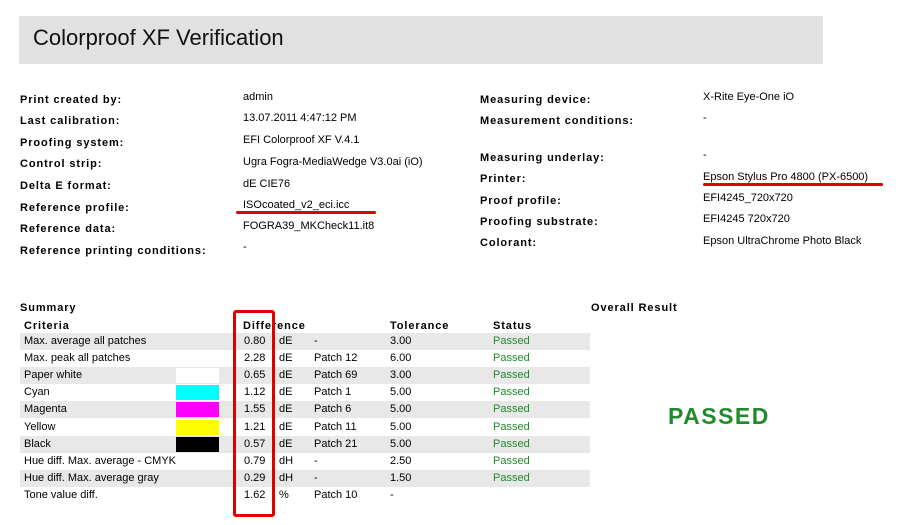  Describe the element at coordinates (91, 478) in the screenshot. I see `row-criteria: Hue diff. Max. average gray` at that location.